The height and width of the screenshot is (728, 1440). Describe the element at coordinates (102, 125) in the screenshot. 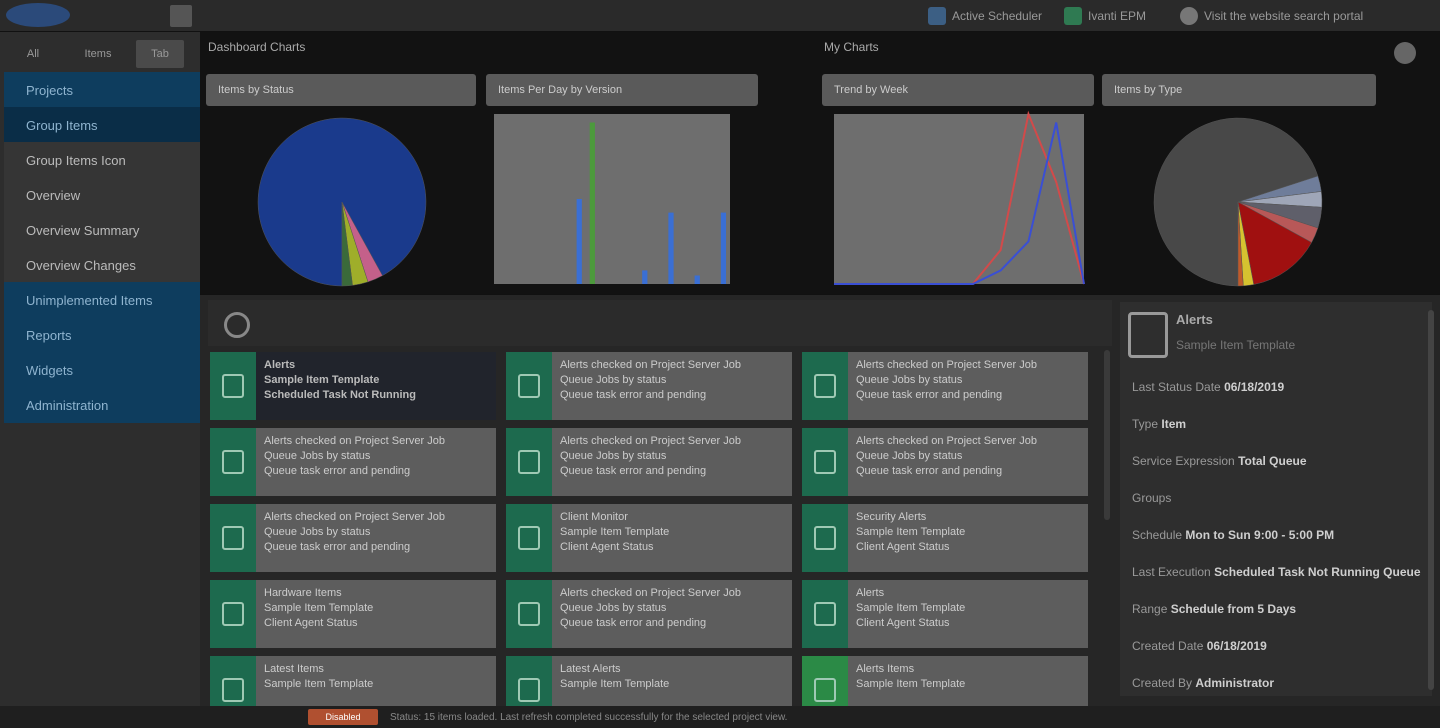

I see `sidebar-item: Group Items` at that location.